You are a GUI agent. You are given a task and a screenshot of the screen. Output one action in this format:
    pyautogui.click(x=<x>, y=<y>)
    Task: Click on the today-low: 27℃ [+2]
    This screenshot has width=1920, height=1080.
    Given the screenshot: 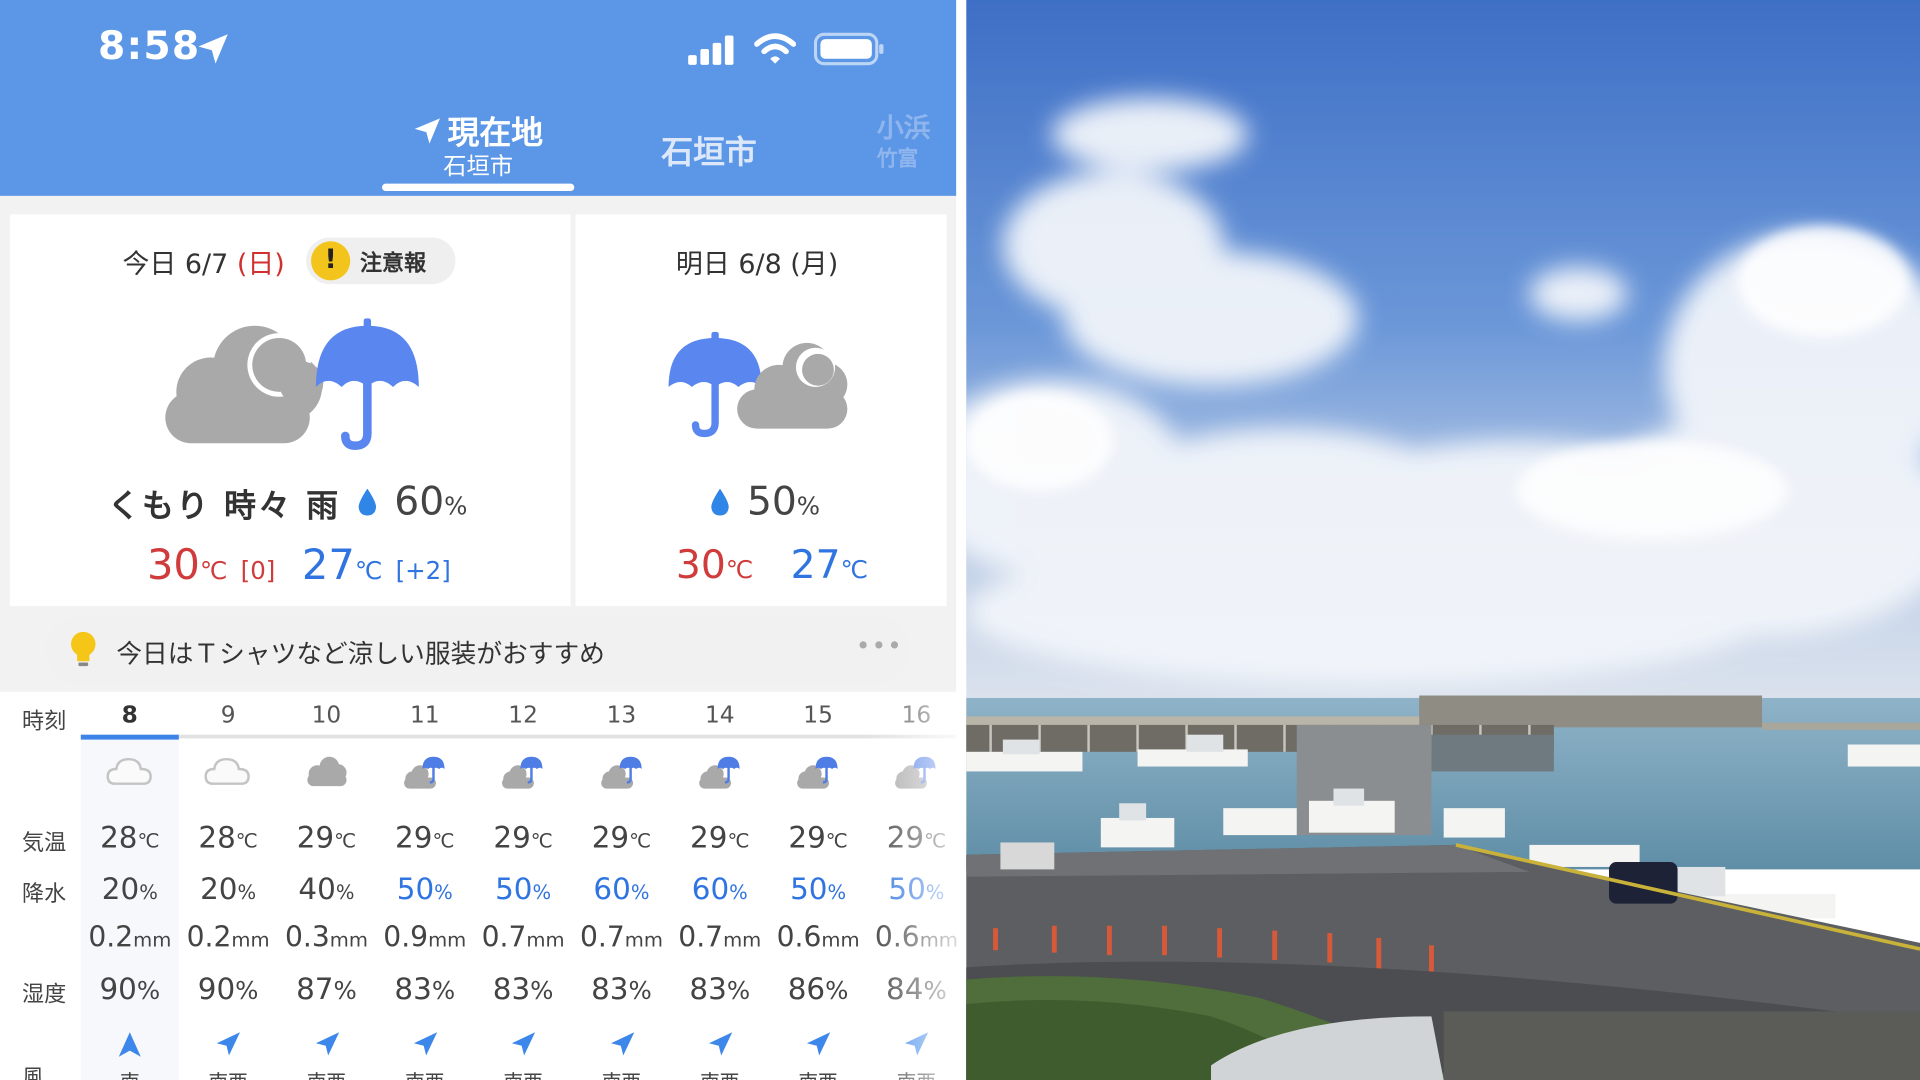 What is the action you would take?
    pyautogui.click(x=376, y=565)
    